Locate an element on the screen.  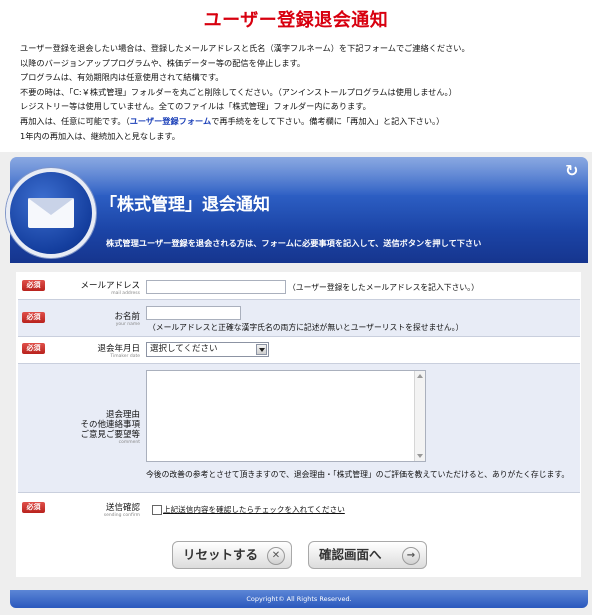
notice-line: 1年内の再加入は、継続加入と見なします。 is located at coordinates (100, 135).